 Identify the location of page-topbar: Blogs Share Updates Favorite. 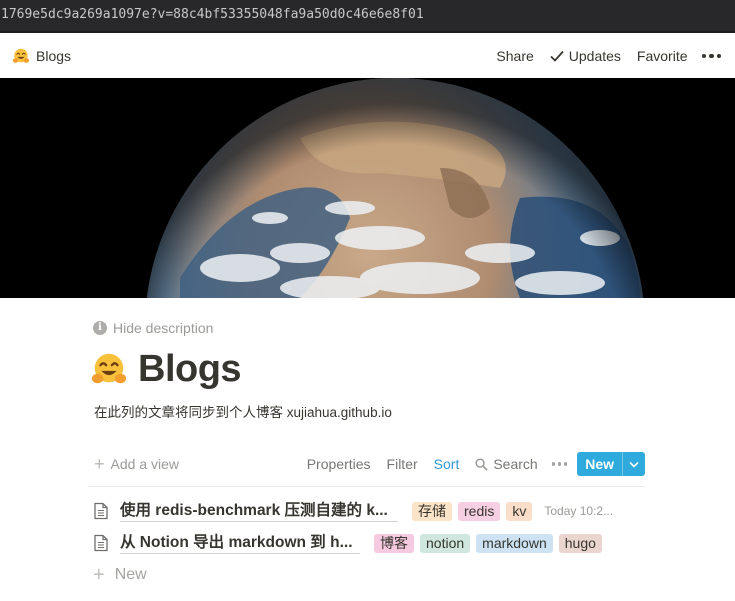
(367, 55).